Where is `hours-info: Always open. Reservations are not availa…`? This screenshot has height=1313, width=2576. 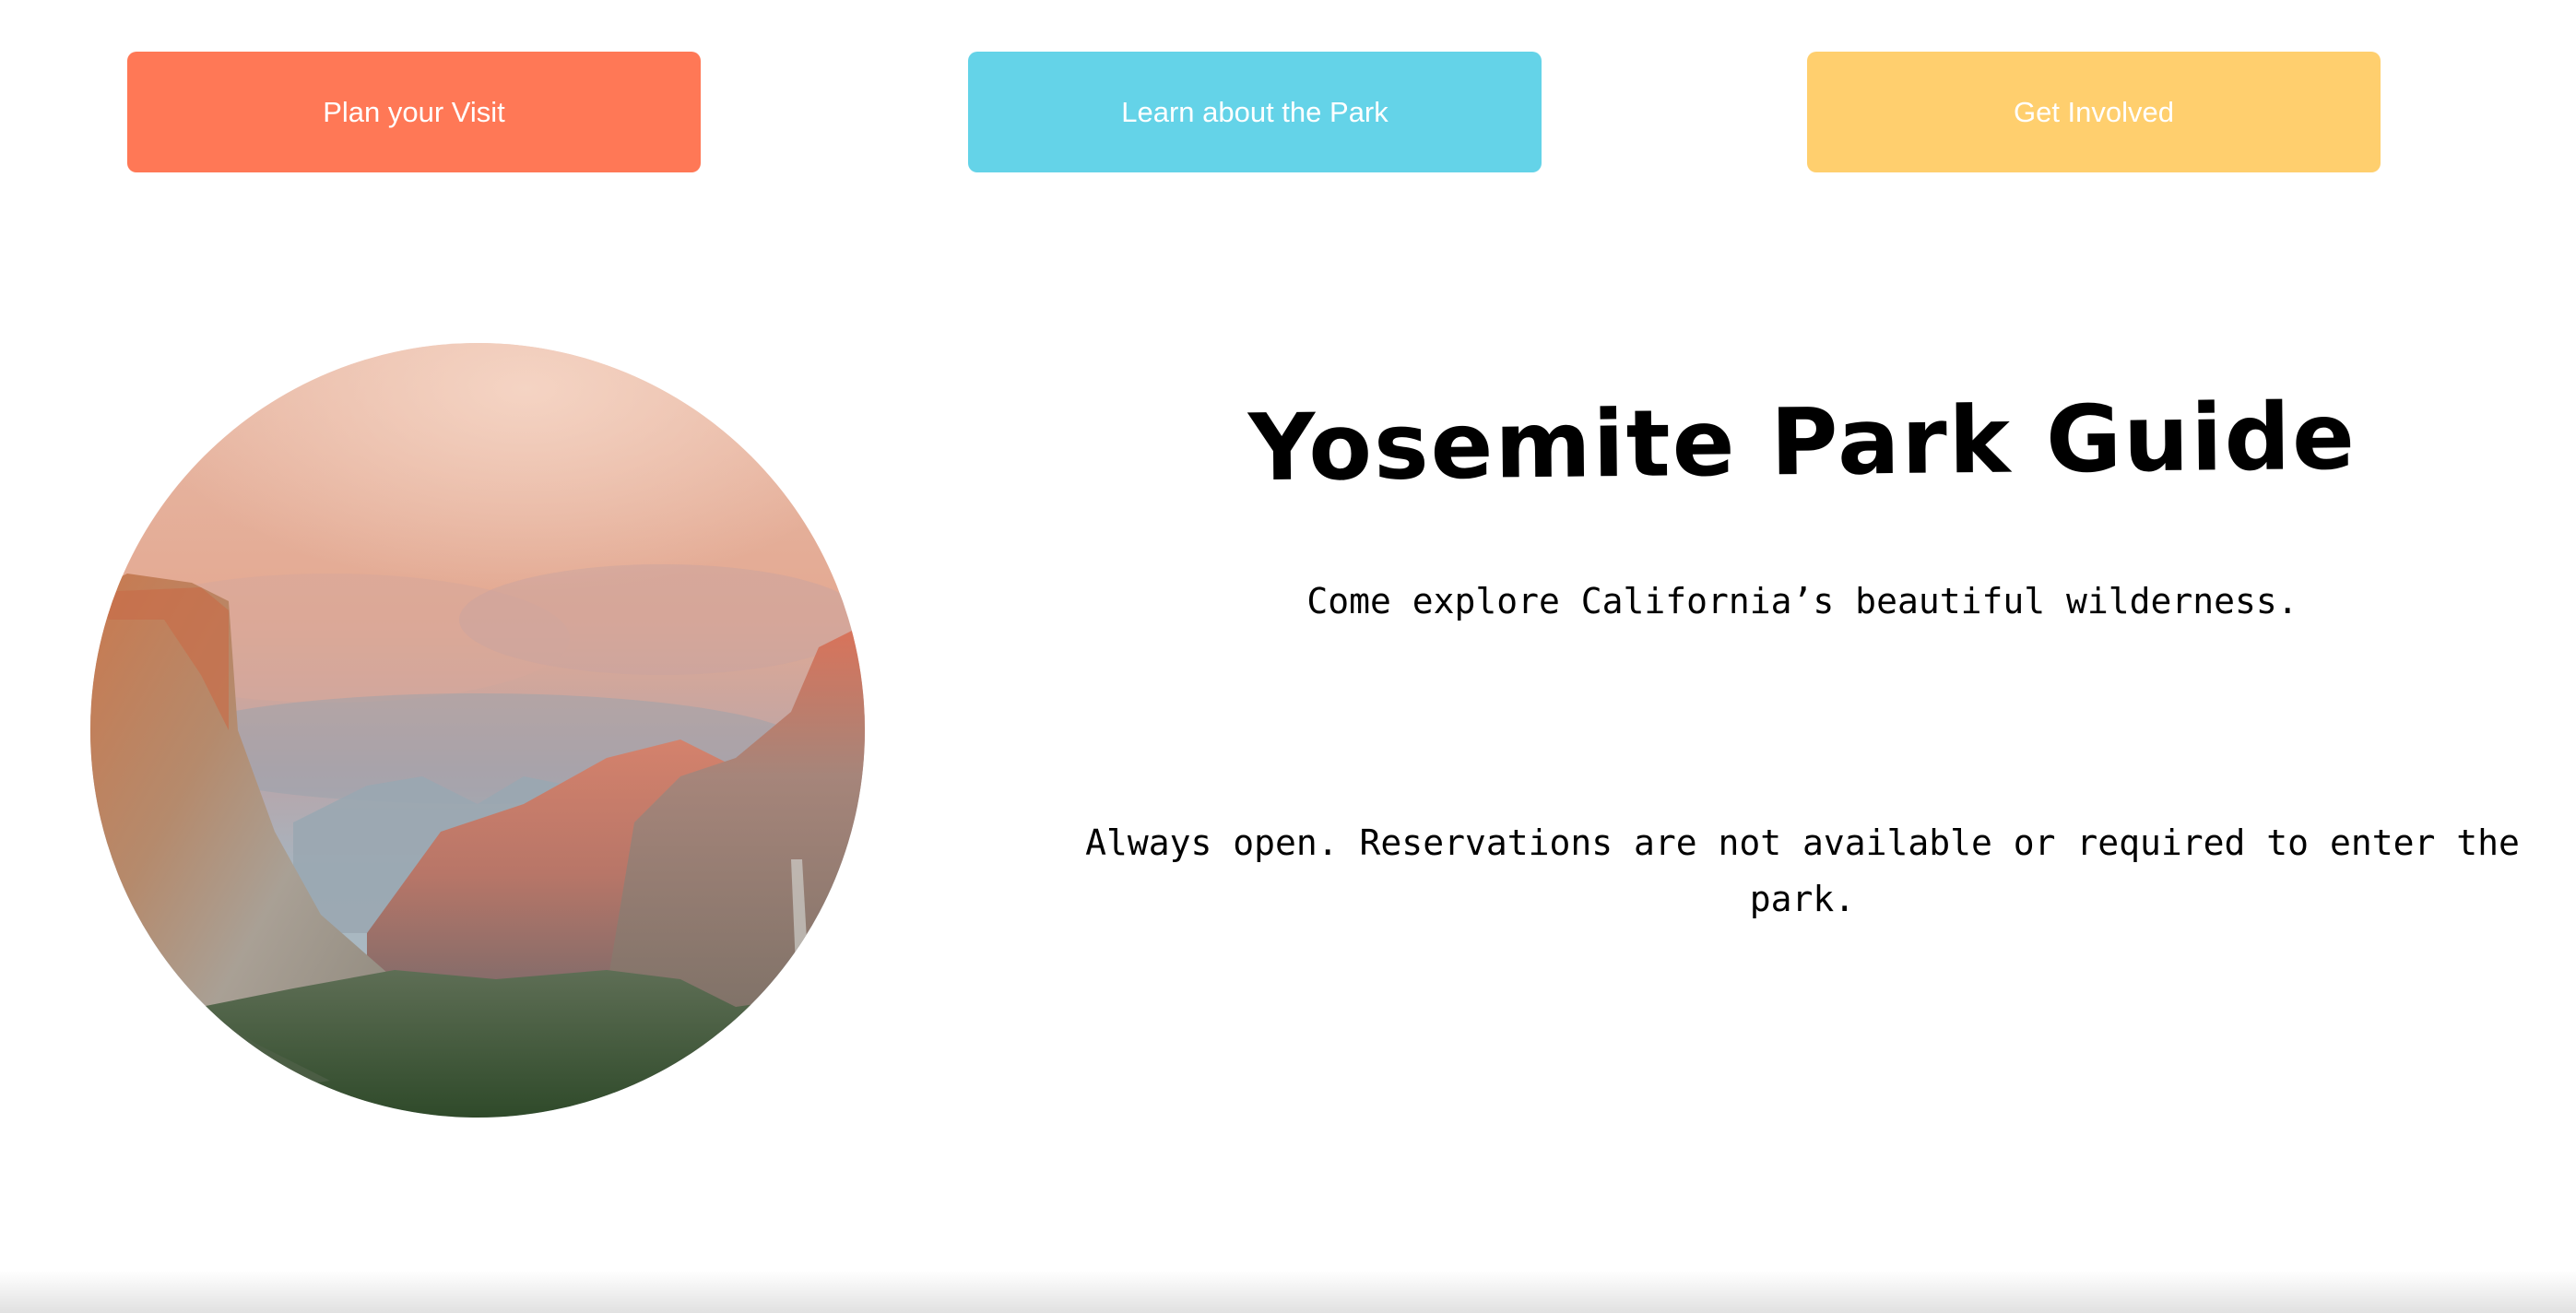 hours-info: Always open. Reservations are not availa… is located at coordinates (1802, 872).